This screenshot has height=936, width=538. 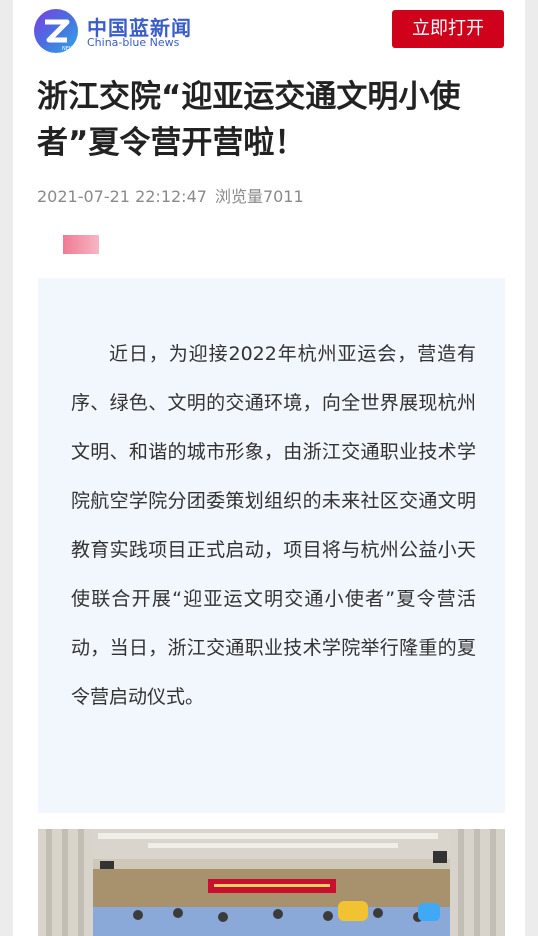 I want to click on publish-date: 2021-07-21 22:12:47, so click(x=122, y=196).